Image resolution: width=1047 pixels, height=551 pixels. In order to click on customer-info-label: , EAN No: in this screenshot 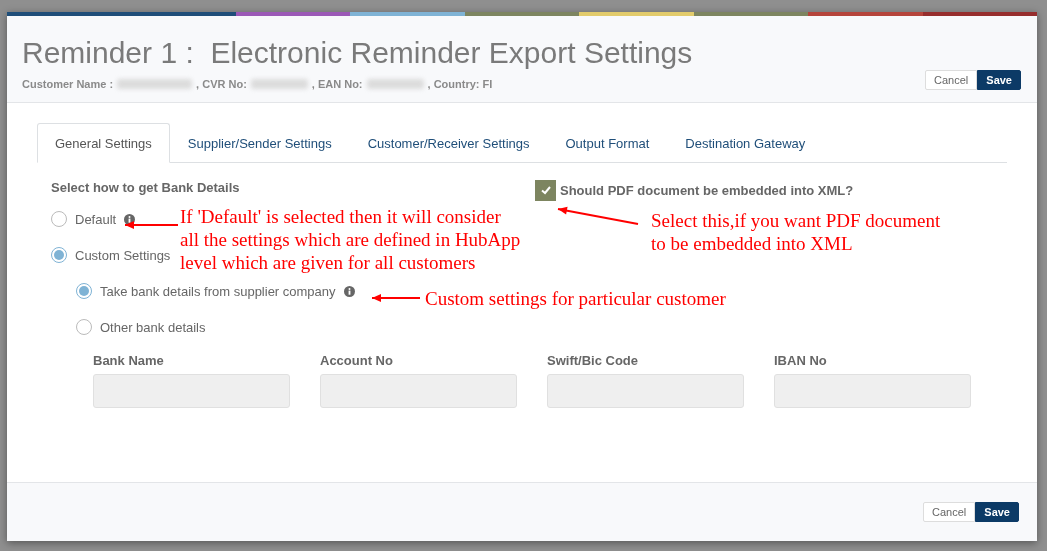, I will do `click(337, 84)`.